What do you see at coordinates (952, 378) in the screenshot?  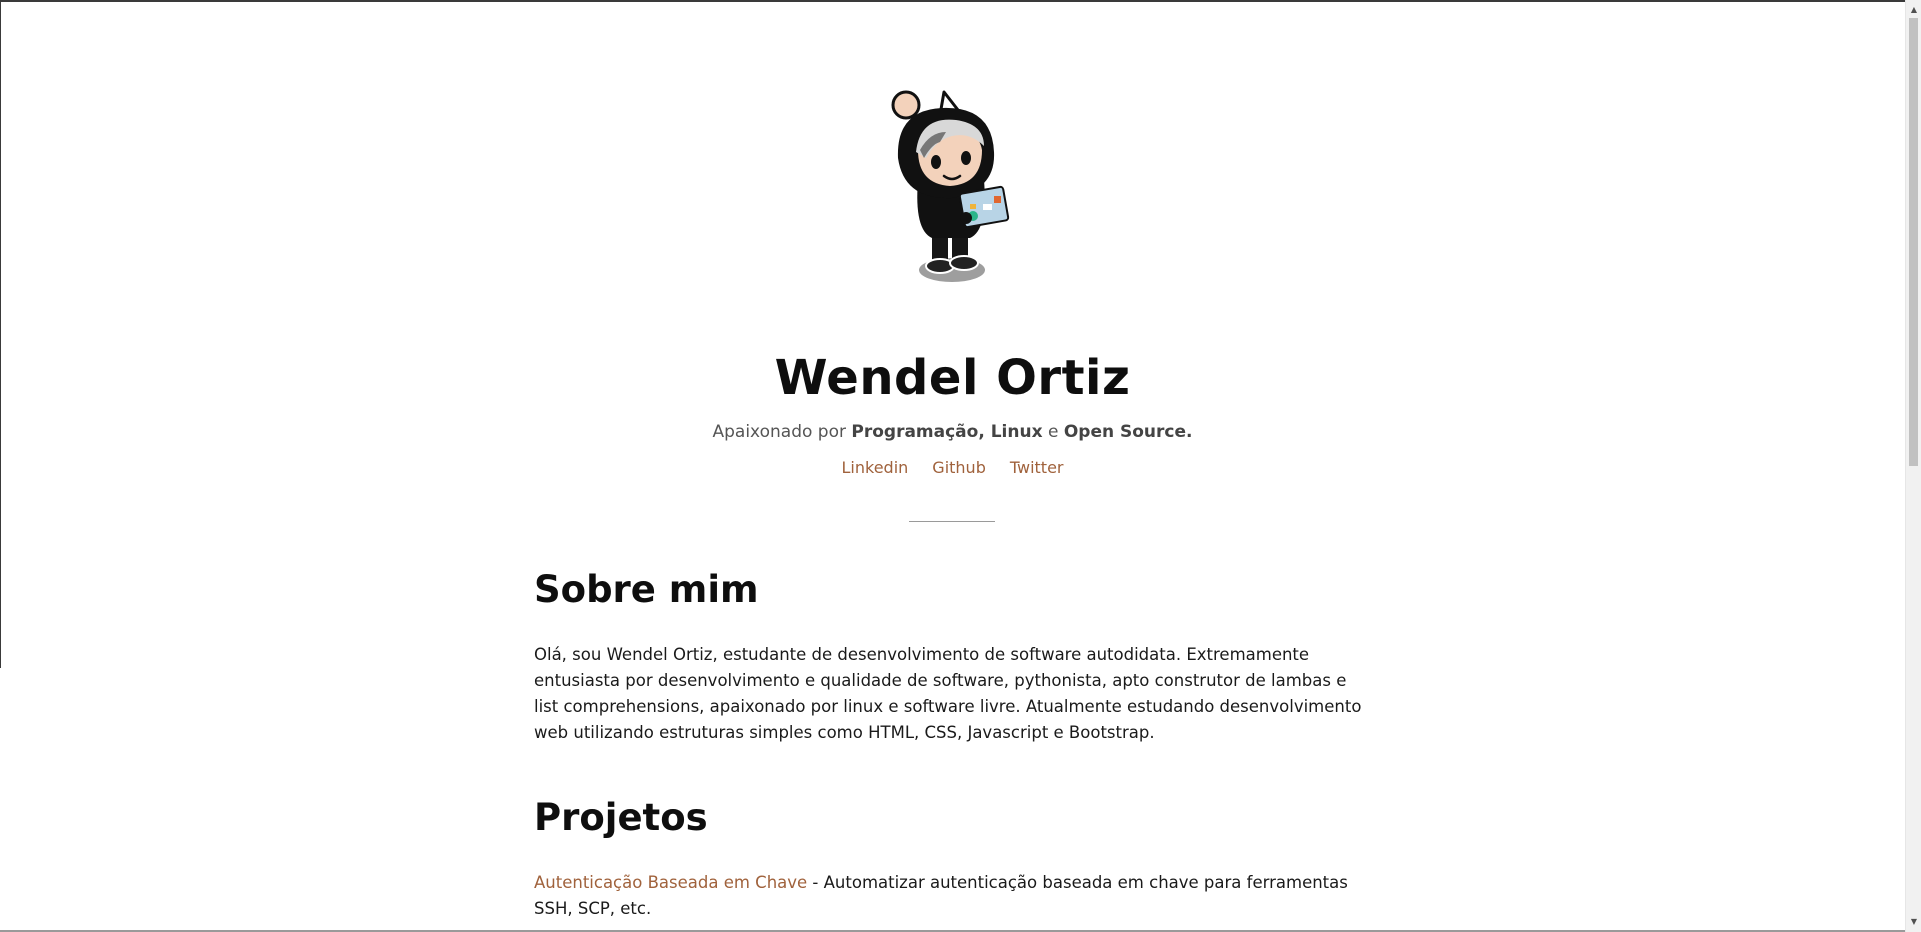 I see `site-title: Wendel Ortiz` at bounding box center [952, 378].